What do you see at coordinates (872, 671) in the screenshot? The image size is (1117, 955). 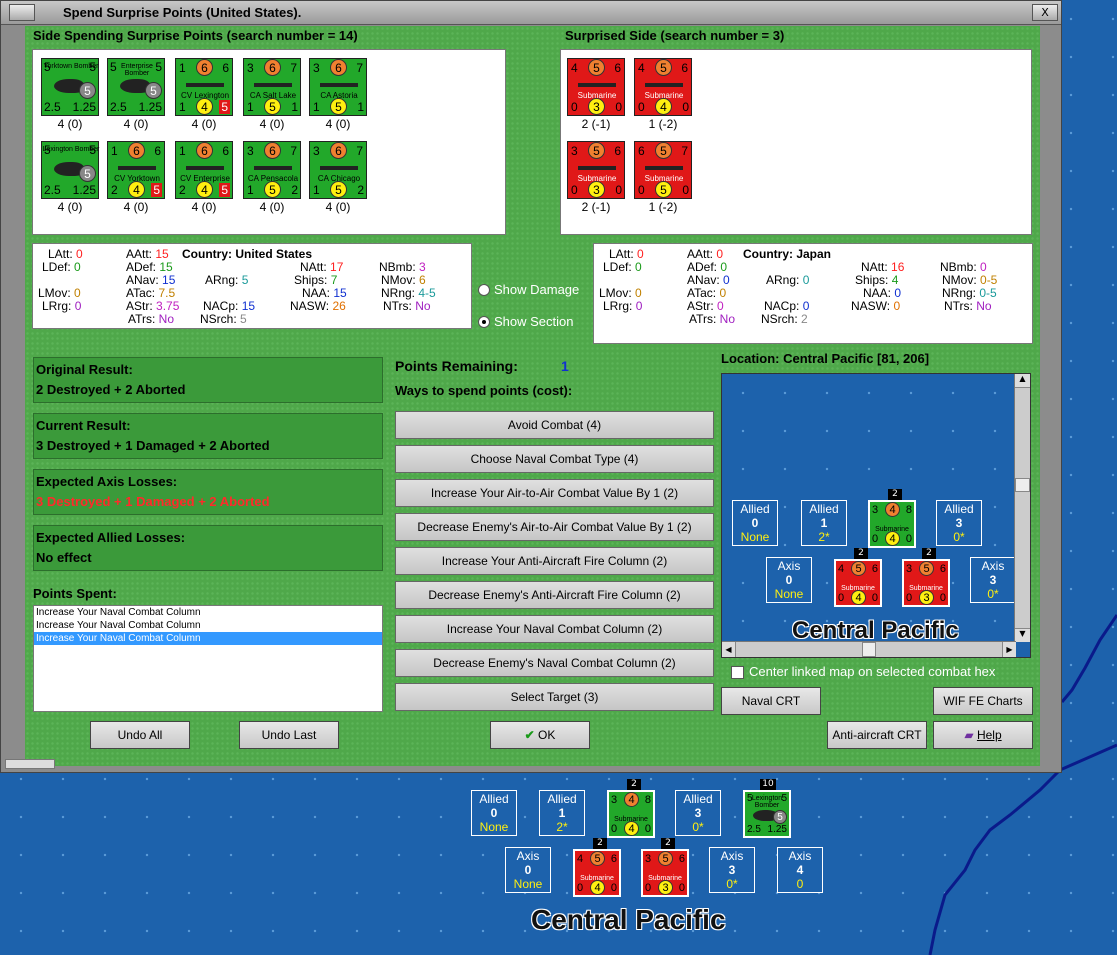 I see `center-linked-label: Center linked map on selected combat hex` at bounding box center [872, 671].